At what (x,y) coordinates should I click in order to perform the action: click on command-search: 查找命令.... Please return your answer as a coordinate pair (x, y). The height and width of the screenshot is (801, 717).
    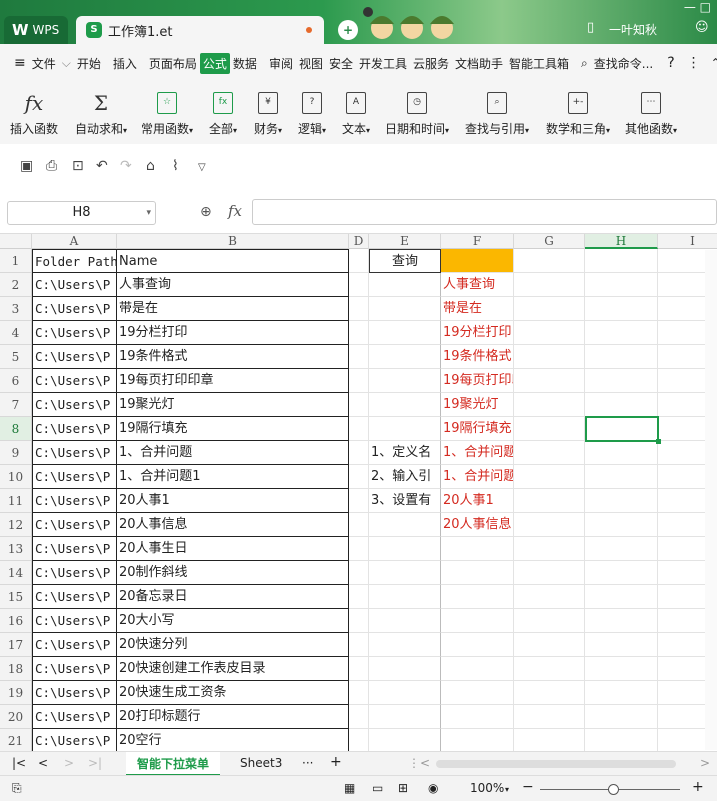
    Looking at the image, I should click on (623, 63).